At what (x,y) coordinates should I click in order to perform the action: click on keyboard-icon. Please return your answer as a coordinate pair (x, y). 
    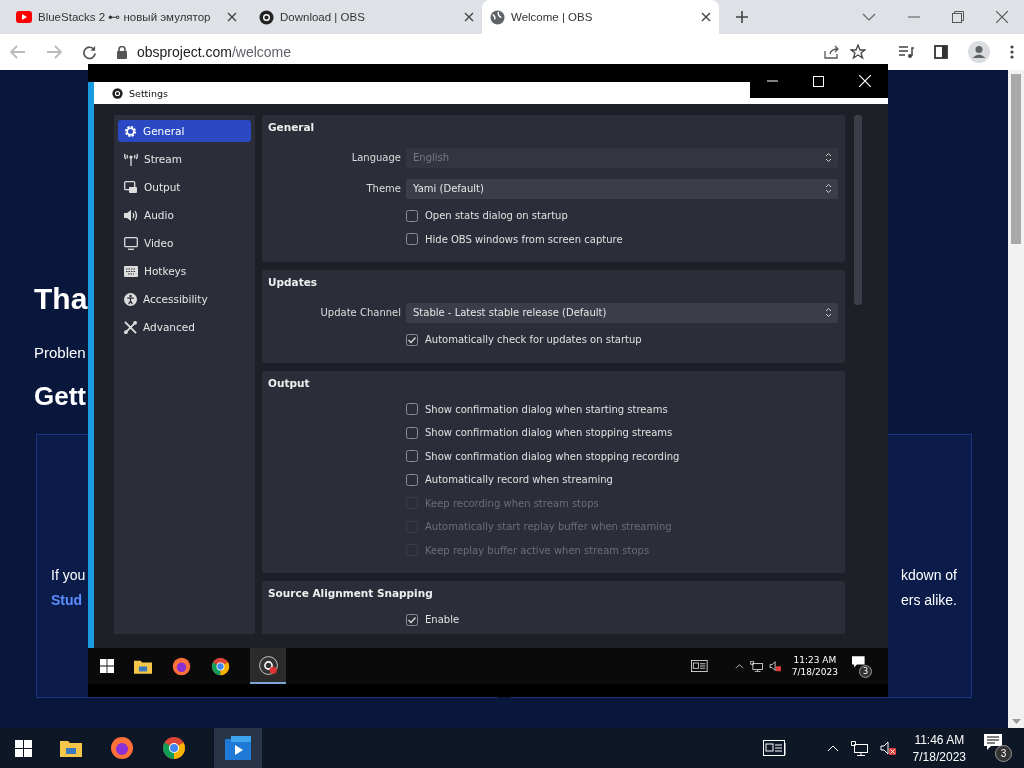
    Looking at the image, I should click on (131, 271).